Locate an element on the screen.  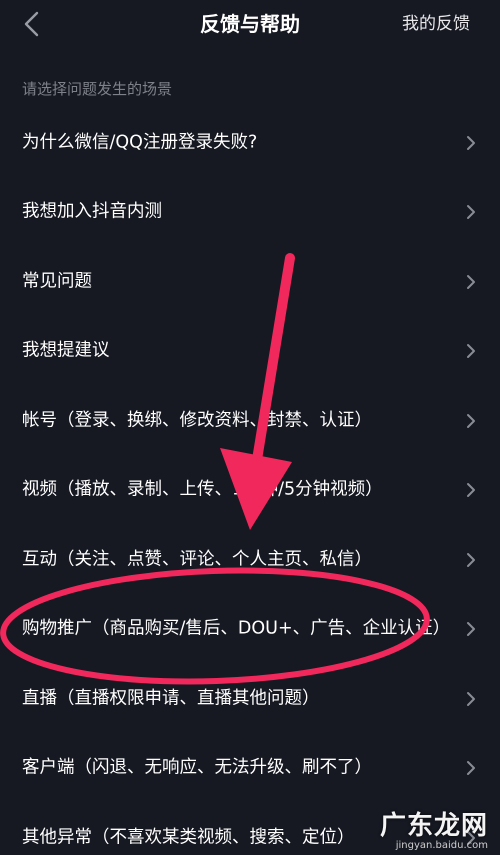
list-item-label: 直播（直播权限申请、直播其他问题） is located at coordinates (171, 698).